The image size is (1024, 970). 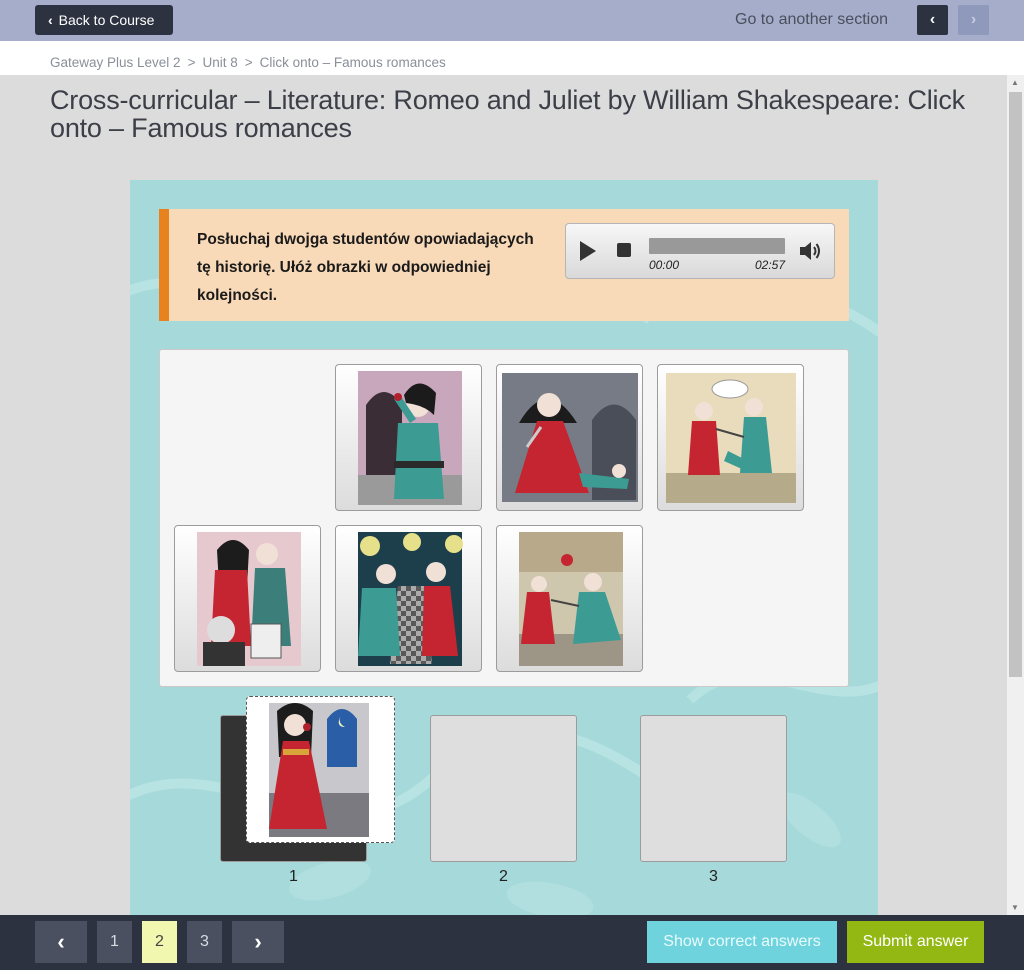 I want to click on sword-fight-image, so click(x=731, y=438).